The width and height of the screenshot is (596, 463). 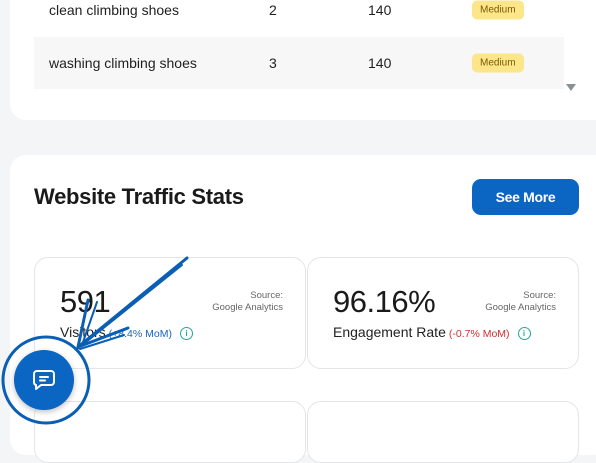 I want to click on table-row: clean climbing shoes 2 140 Medium, so click(x=299, y=18).